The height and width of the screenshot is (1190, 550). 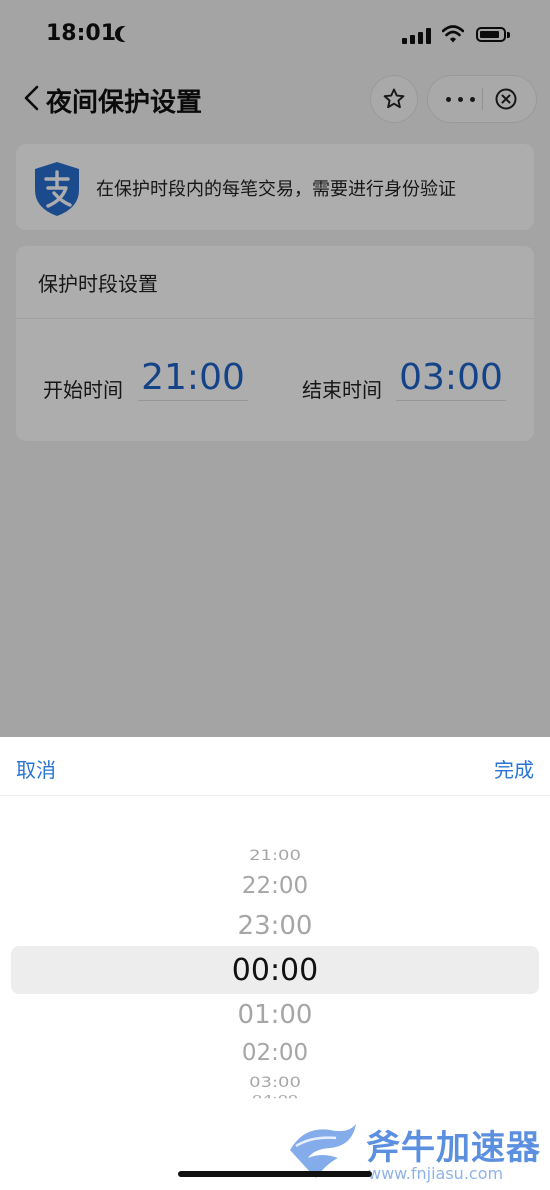 What do you see at coordinates (514, 768) in the screenshot?
I see `done-button: 完成` at bounding box center [514, 768].